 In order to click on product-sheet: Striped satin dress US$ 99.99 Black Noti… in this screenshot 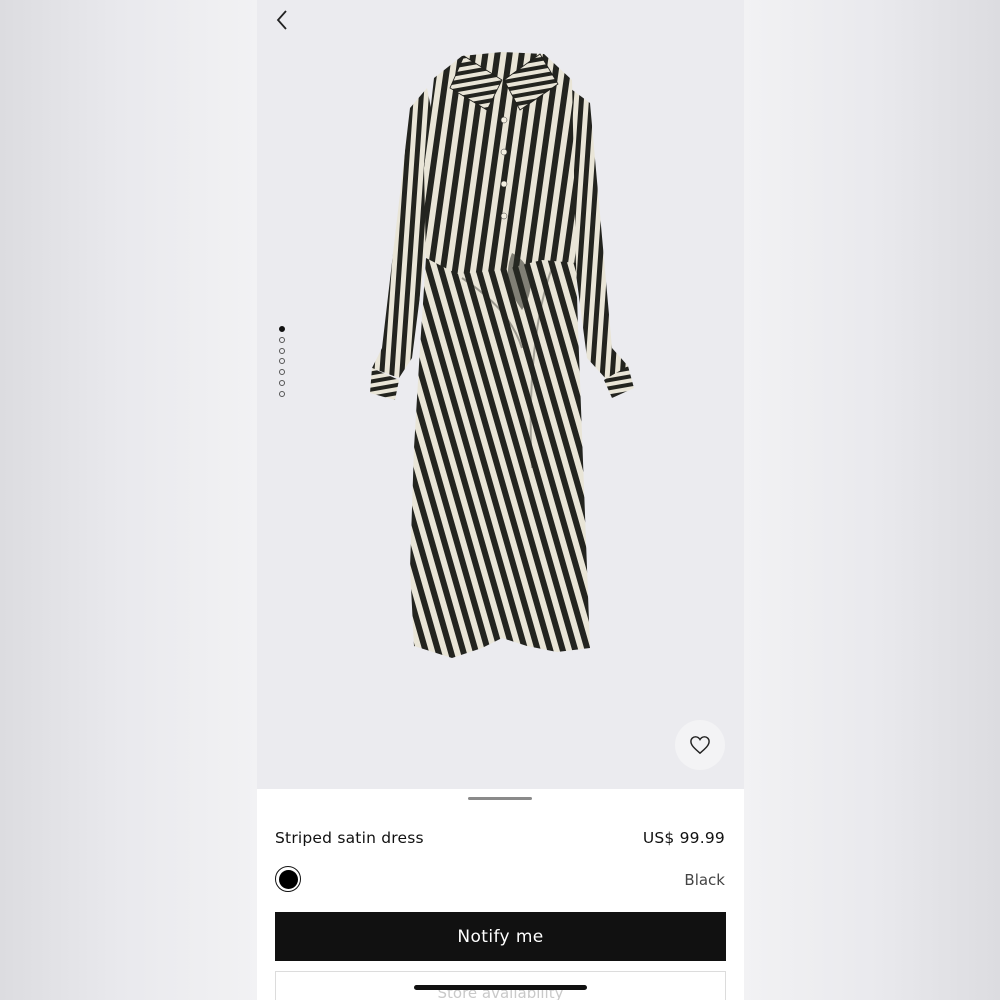, I will do `click(500, 894)`.